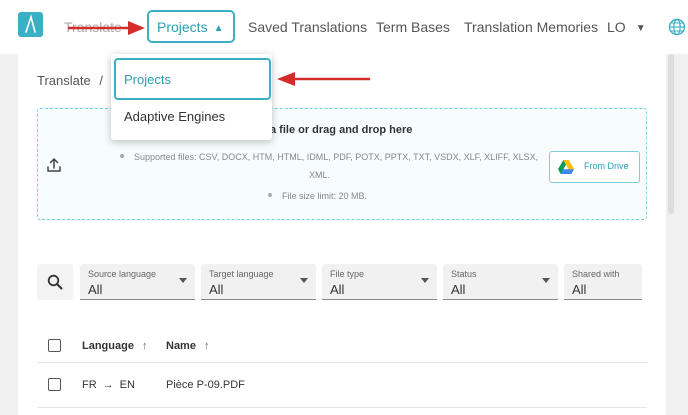 The width and height of the screenshot is (688, 415). Describe the element at coordinates (241, 274) in the screenshot. I see `filter-label: Target language` at that location.